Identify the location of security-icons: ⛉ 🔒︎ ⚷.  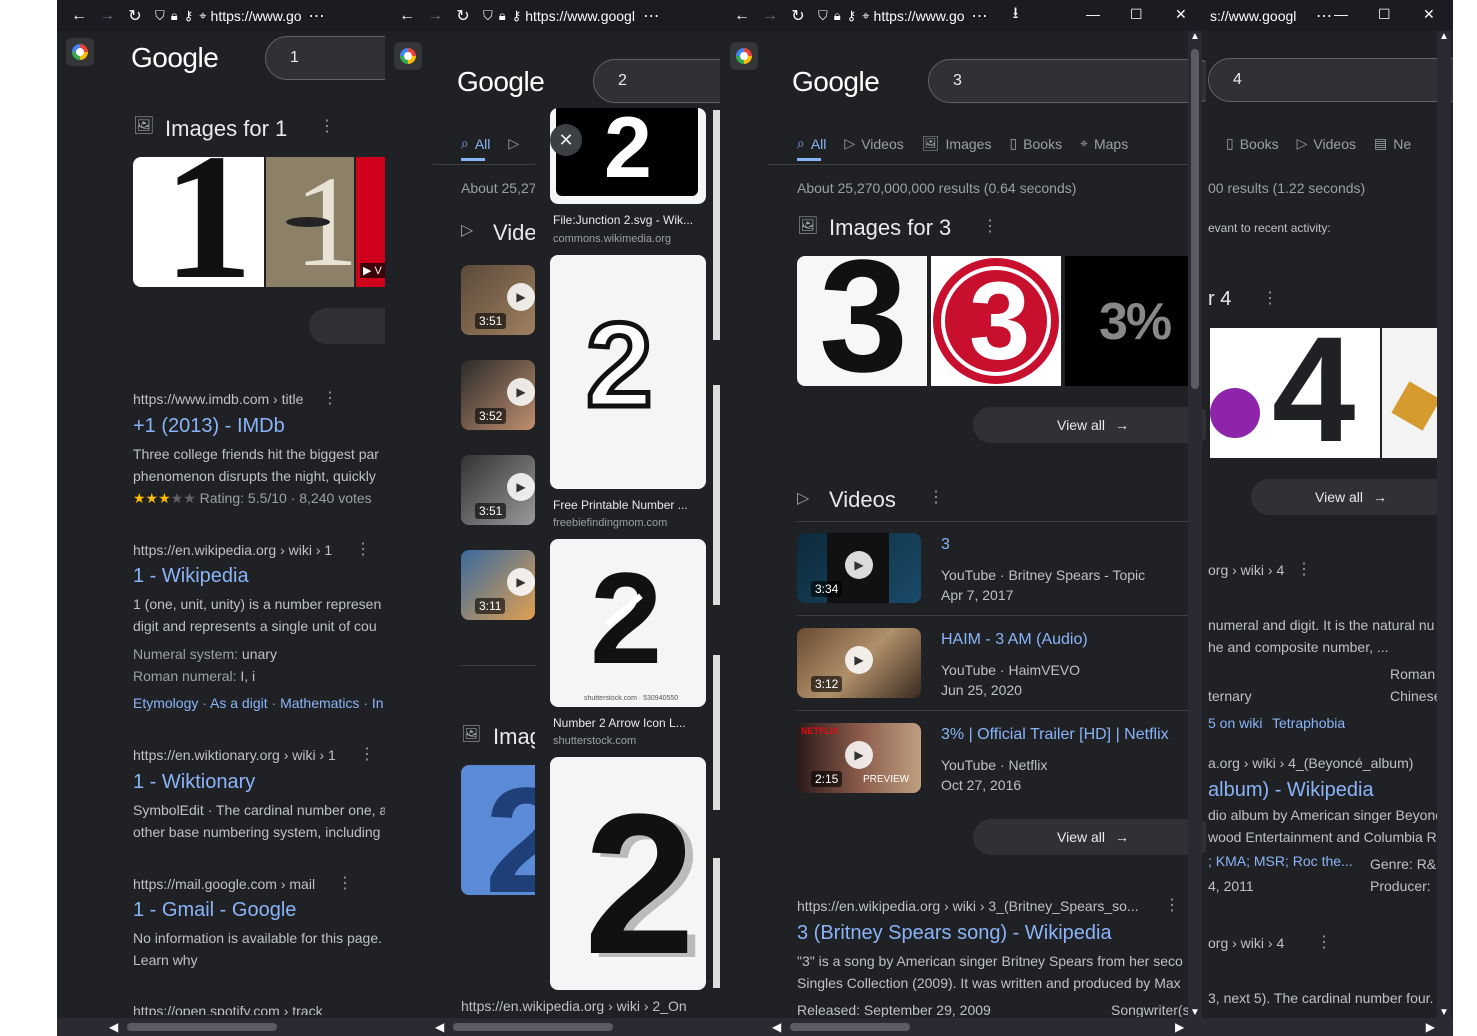
(502, 16).